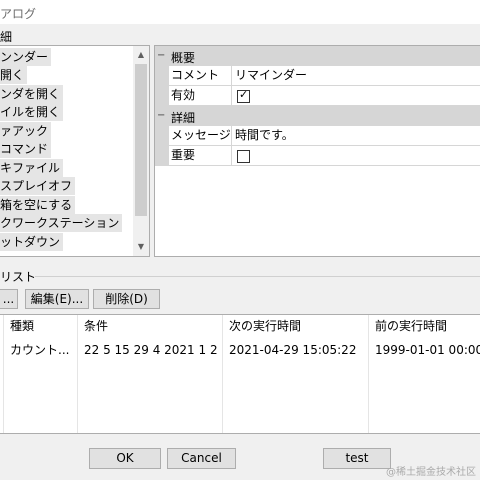 This screenshot has width=480, height=480. What do you see at coordinates (357, 458) in the screenshot?
I see `test-button: test` at bounding box center [357, 458].